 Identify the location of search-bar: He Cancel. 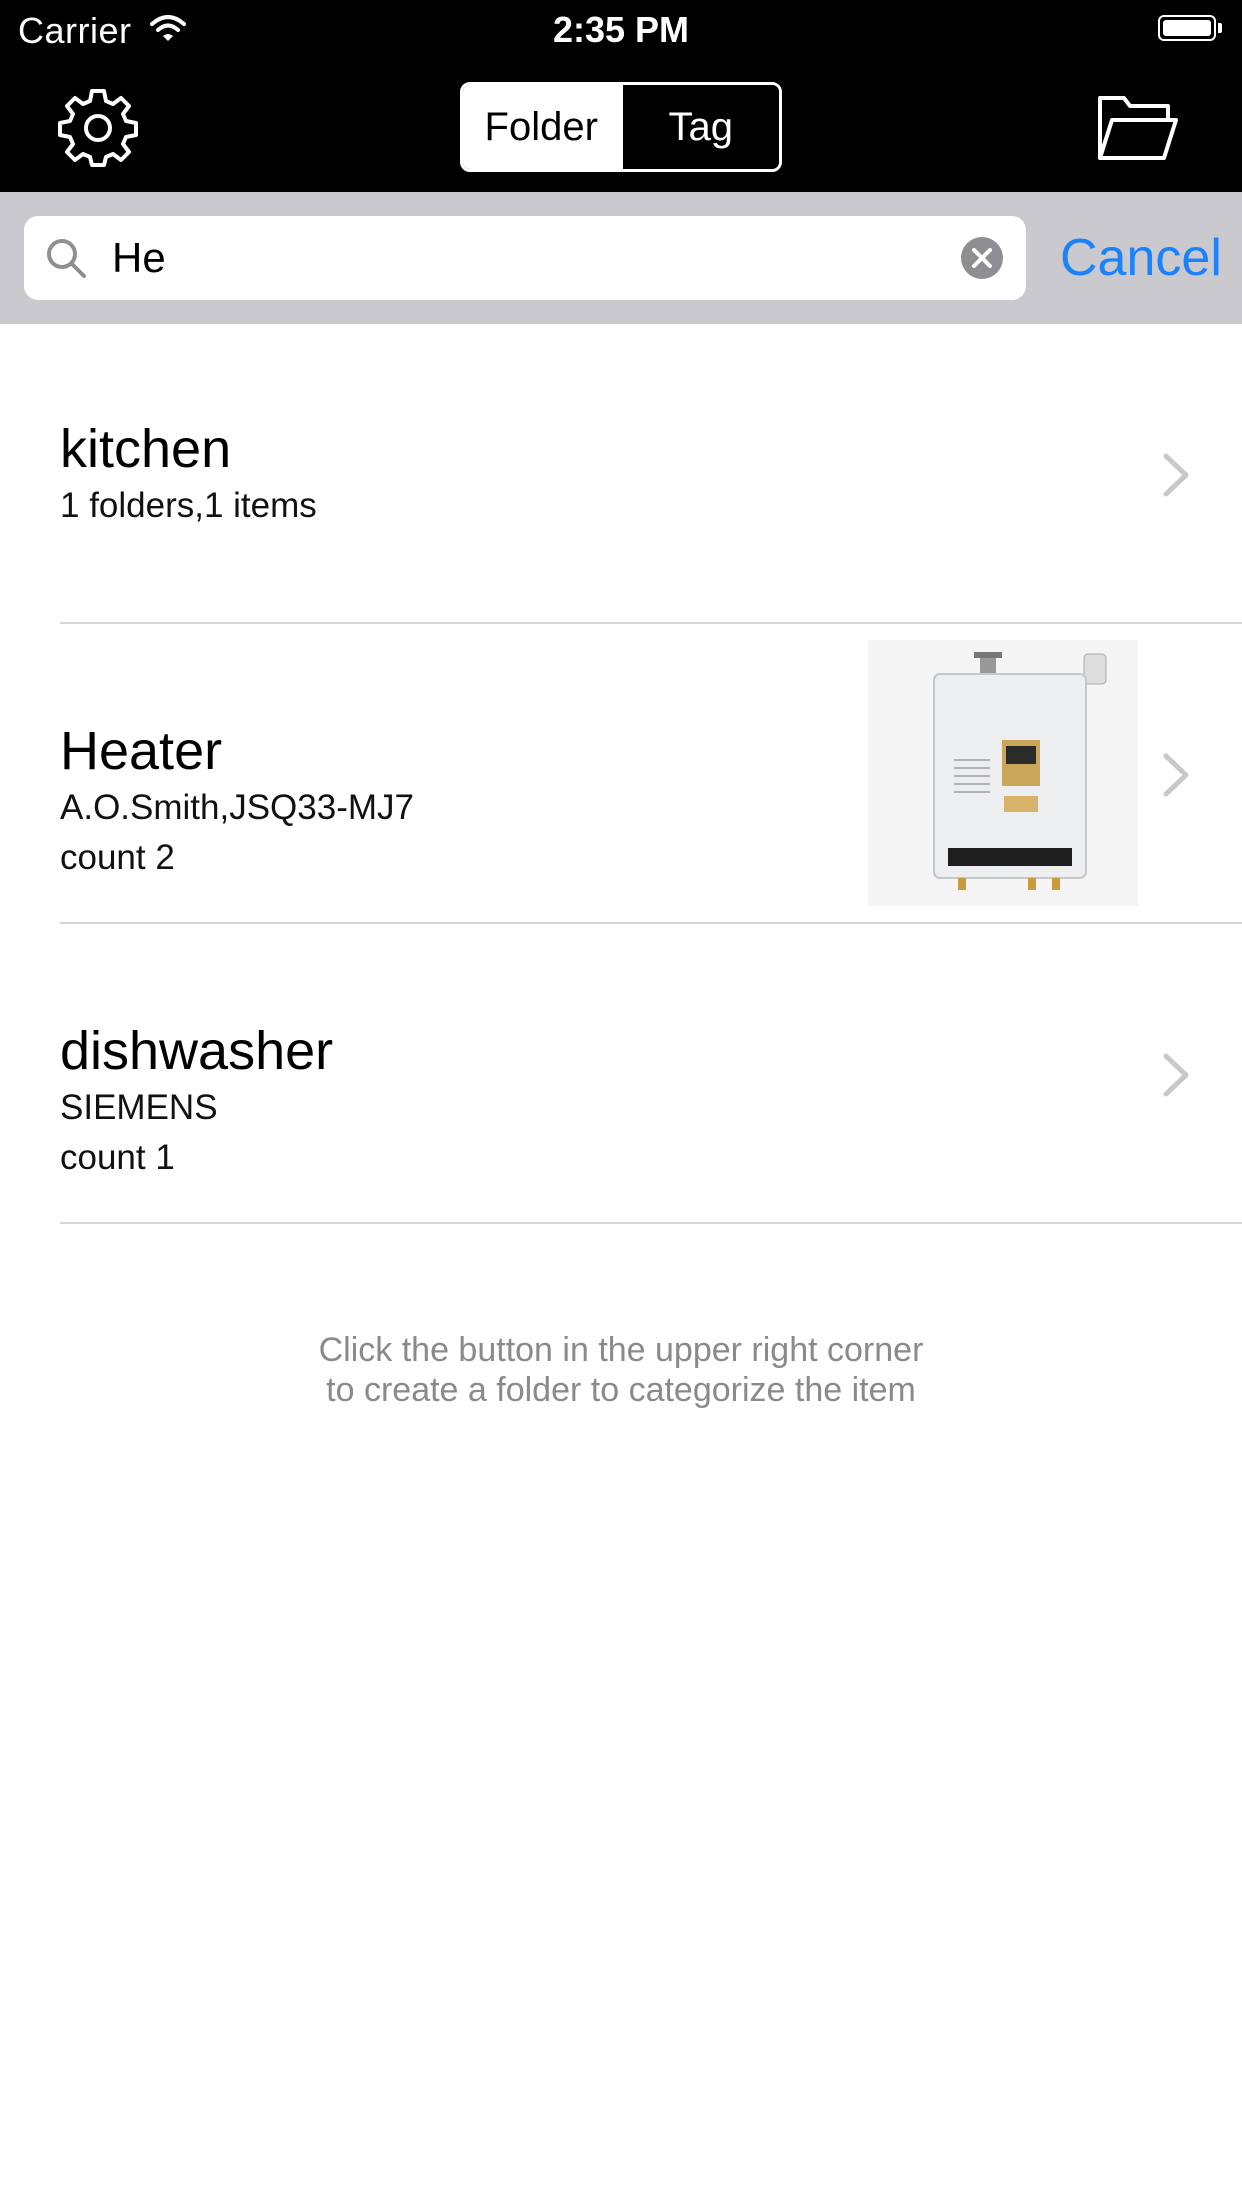
(621, 258).